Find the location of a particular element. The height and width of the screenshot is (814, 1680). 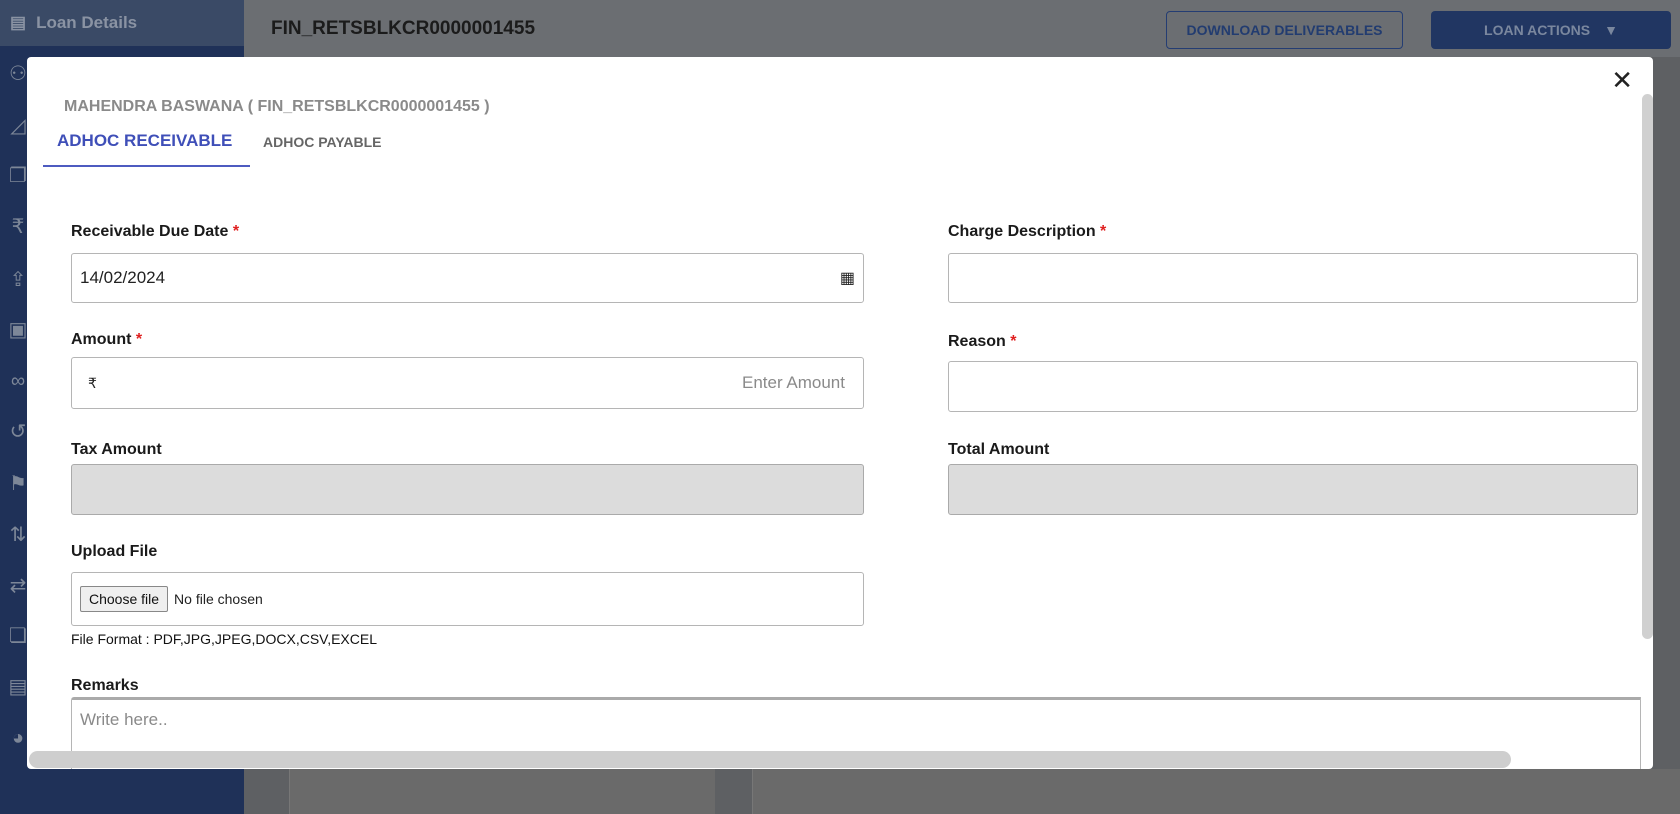

tax-amount-input is located at coordinates (467, 489).